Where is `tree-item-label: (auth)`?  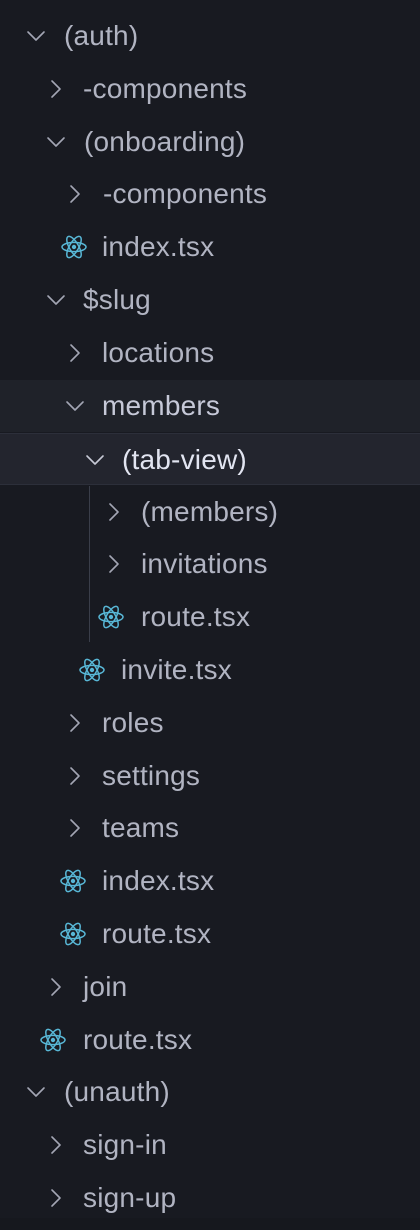 tree-item-label: (auth) is located at coordinates (101, 35).